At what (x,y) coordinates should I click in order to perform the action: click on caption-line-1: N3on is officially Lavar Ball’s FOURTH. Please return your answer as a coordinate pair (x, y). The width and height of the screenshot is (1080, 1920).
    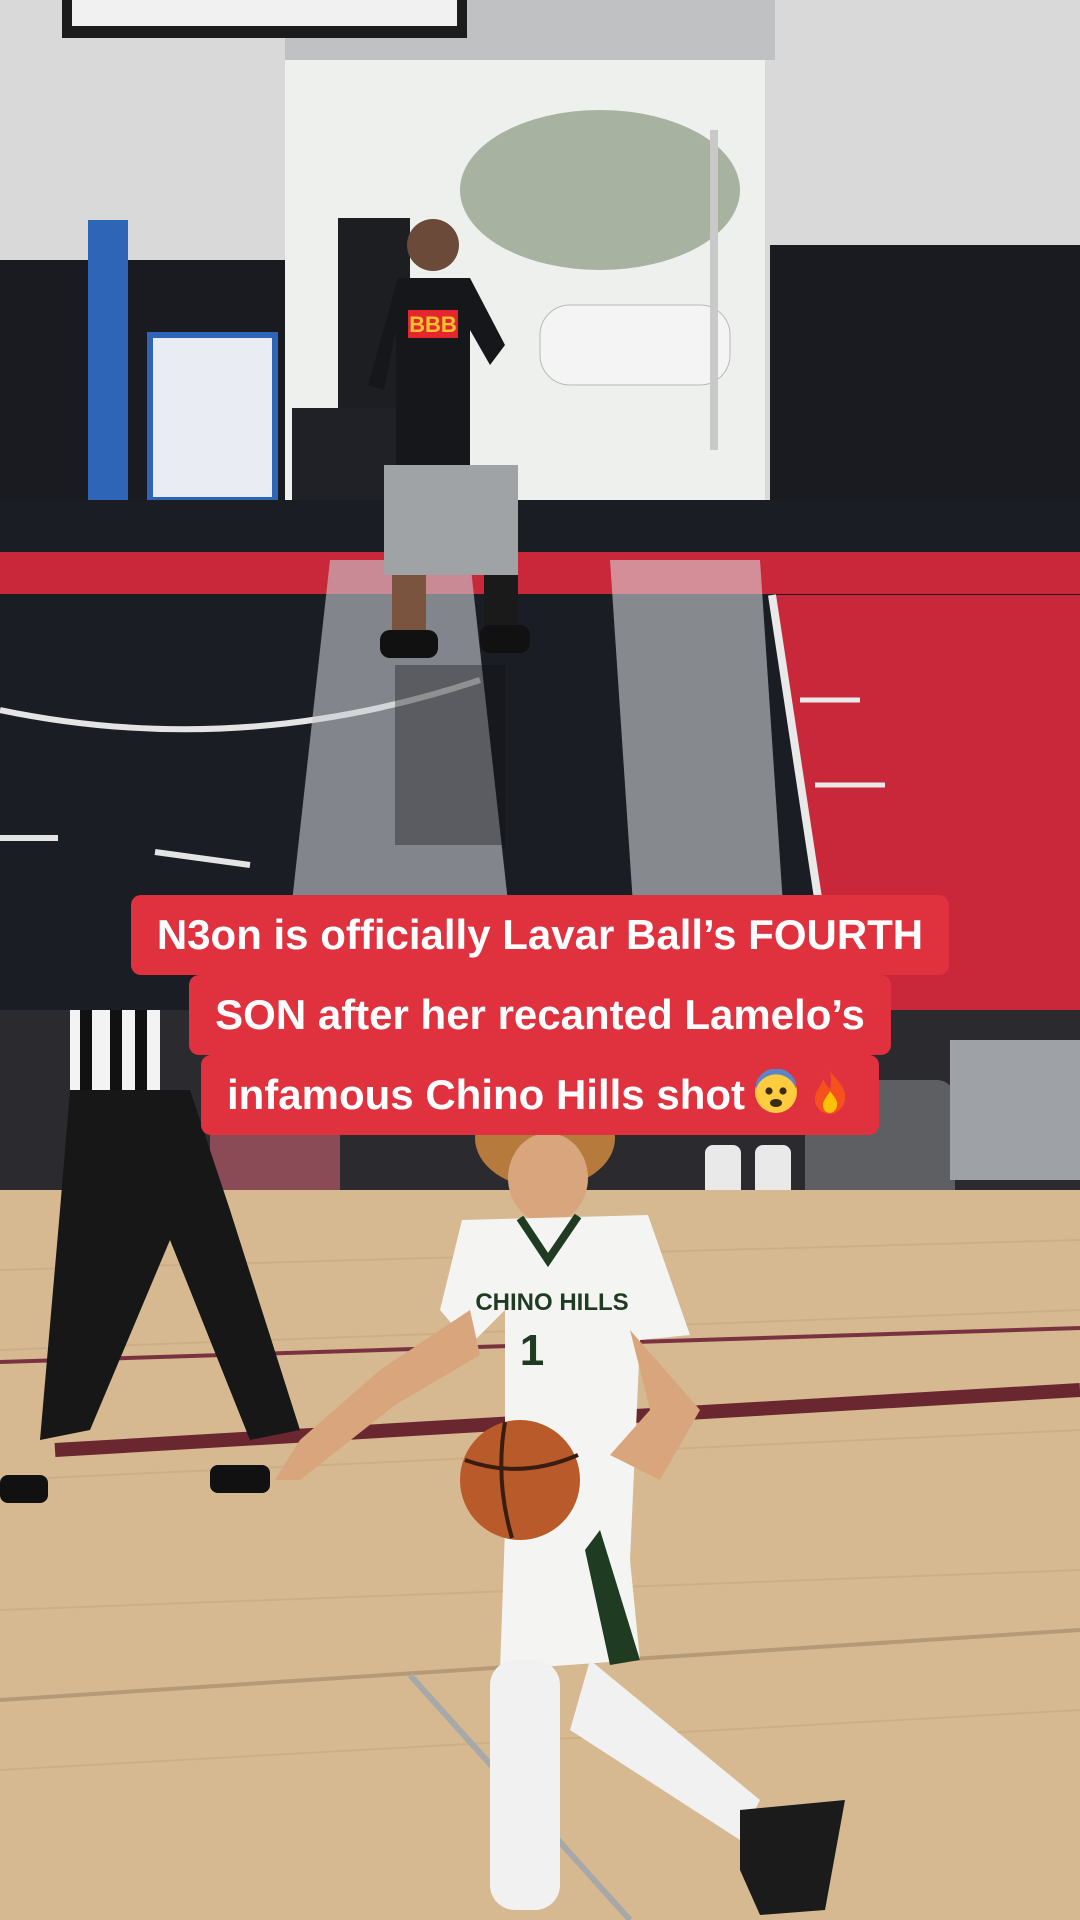
    Looking at the image, I should click on (540, 935).